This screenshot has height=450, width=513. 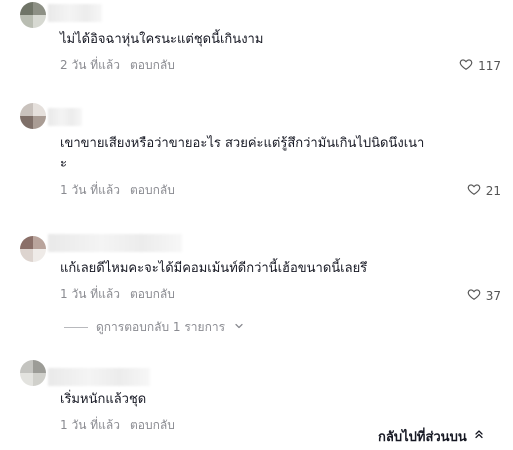 What do you see at coordinates (484, 295) in the screenshot?
I see `like-button: 37` at bounding box center [484, 295].